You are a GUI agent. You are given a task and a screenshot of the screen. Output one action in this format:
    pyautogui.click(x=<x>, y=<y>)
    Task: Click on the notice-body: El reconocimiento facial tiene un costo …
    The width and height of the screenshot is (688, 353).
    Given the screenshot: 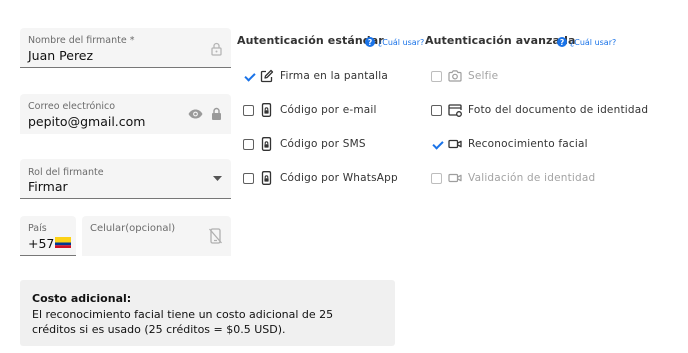 What is the action you would take?
    pyautogui.click(x=183, y=322)
    